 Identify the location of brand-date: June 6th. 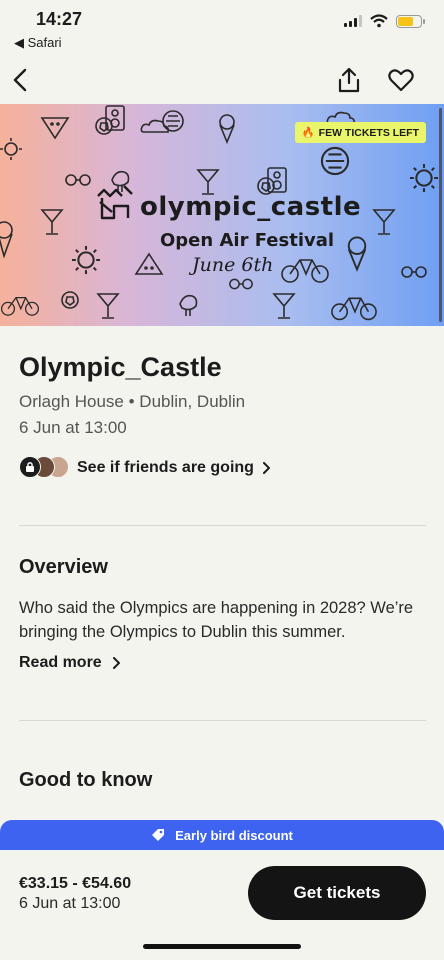
(233, 265).